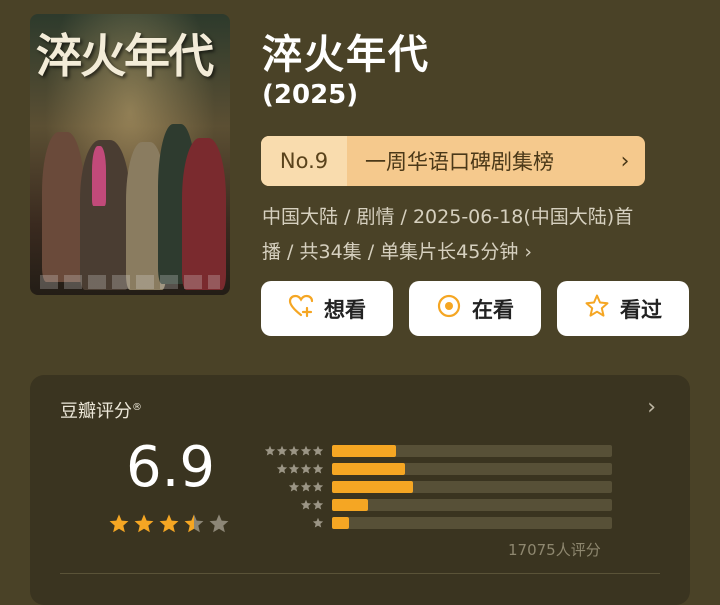 The width and height of the screenshot is (720, 605). What do you see at coordinates (459, 162) in the screenshot?
I see `rank-list-name: 一周华语口碑剧集榜` at bounding box center [459, 162].